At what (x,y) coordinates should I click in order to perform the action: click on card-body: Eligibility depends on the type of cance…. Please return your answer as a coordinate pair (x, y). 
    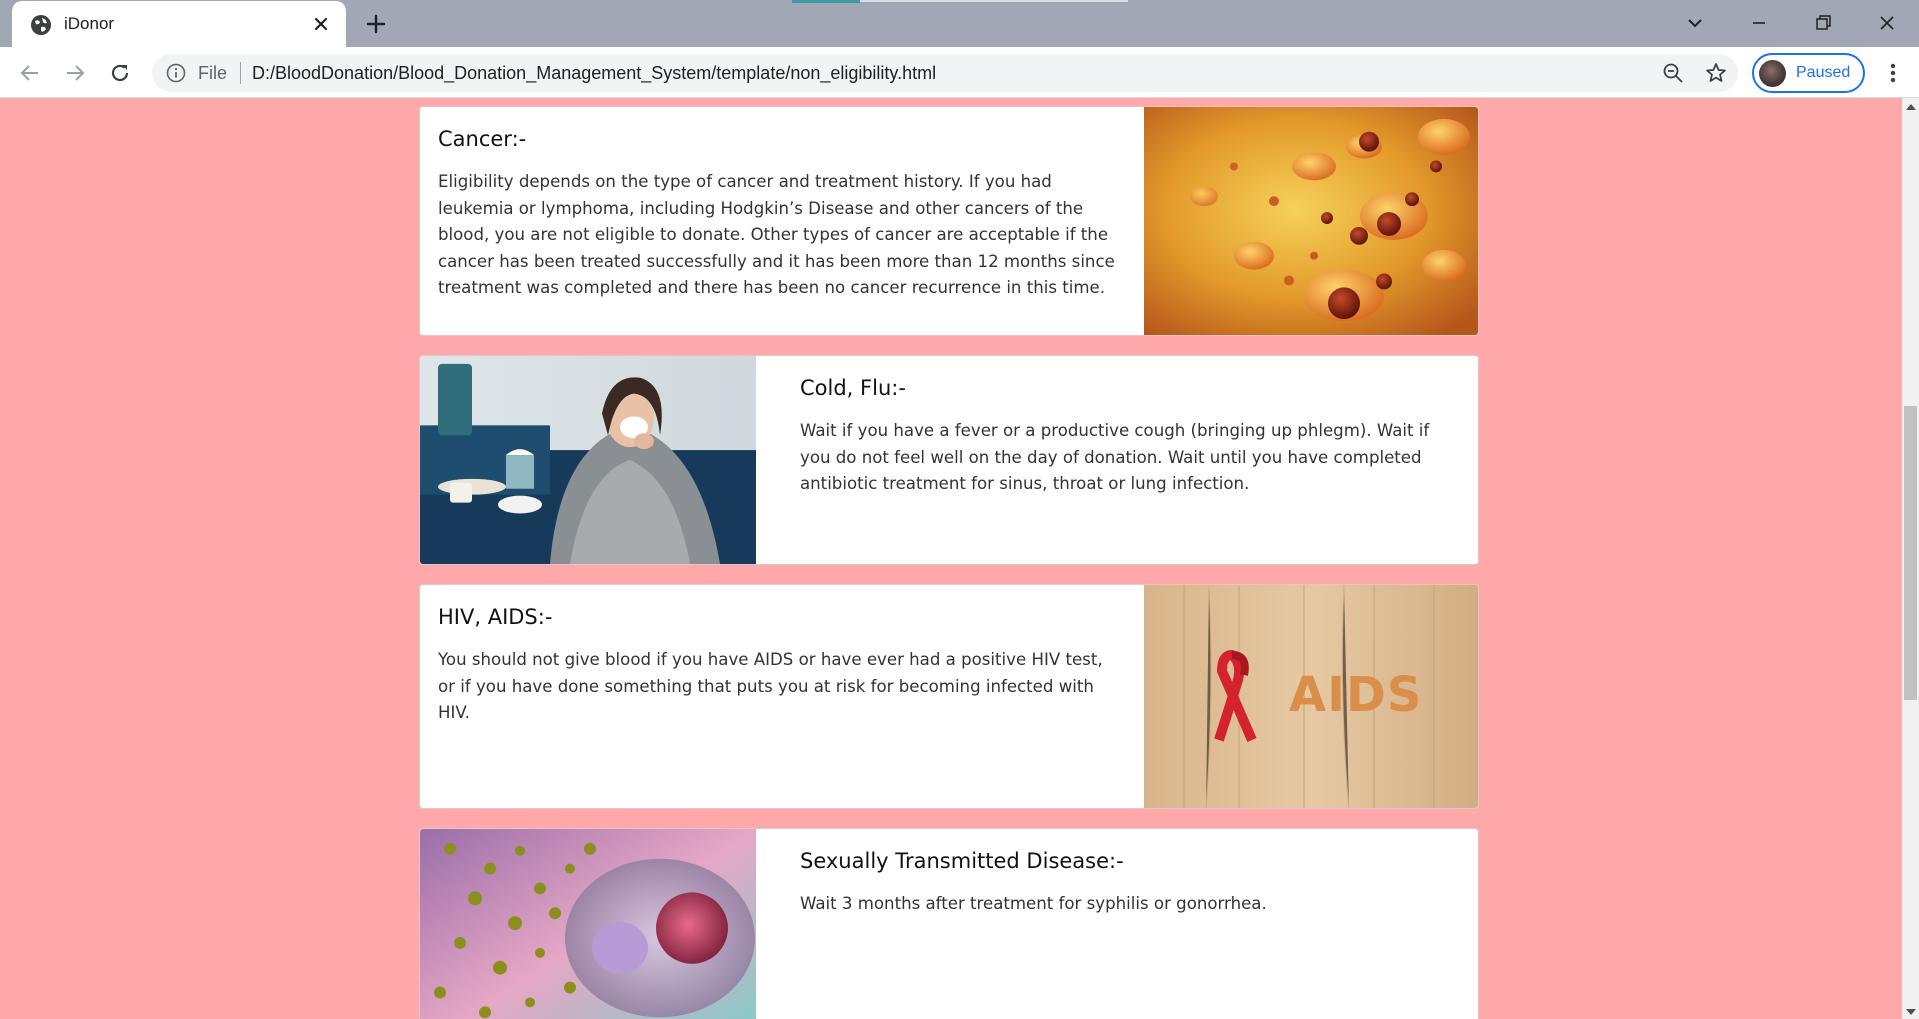
    Looking at the image, I should click on (776, 235).